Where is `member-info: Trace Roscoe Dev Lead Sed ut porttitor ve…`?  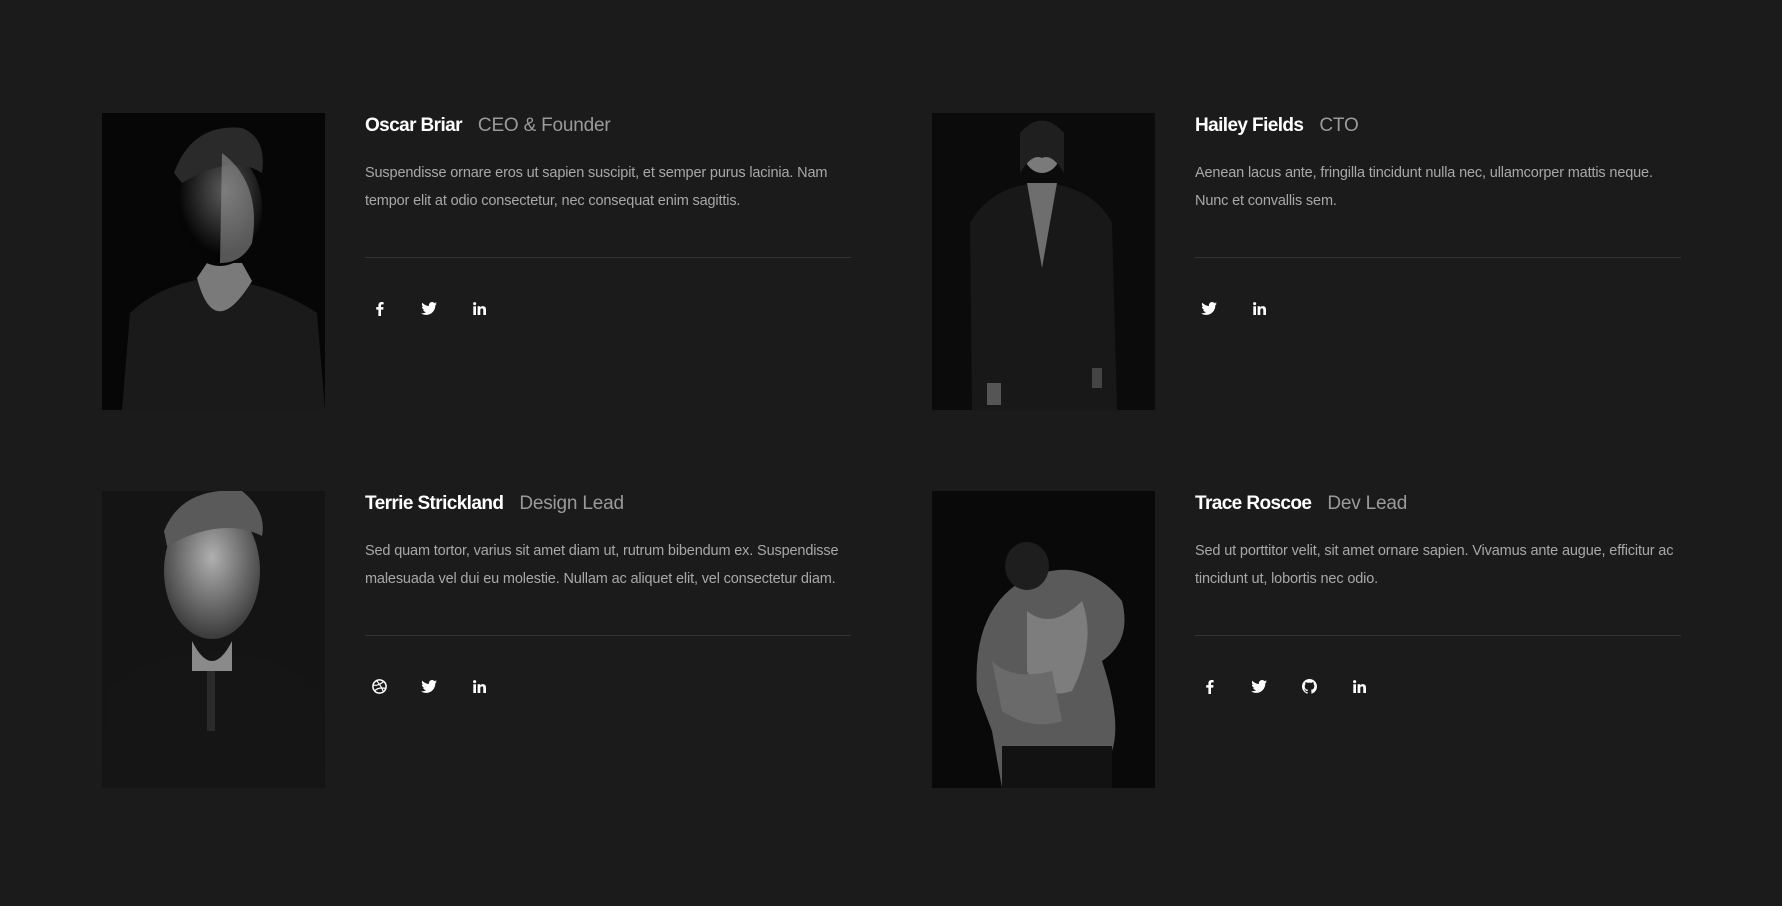
member-info: Trace Roscoe Dev Lead Sed ut porttitor ve… is located at coordinates (1438, 593).